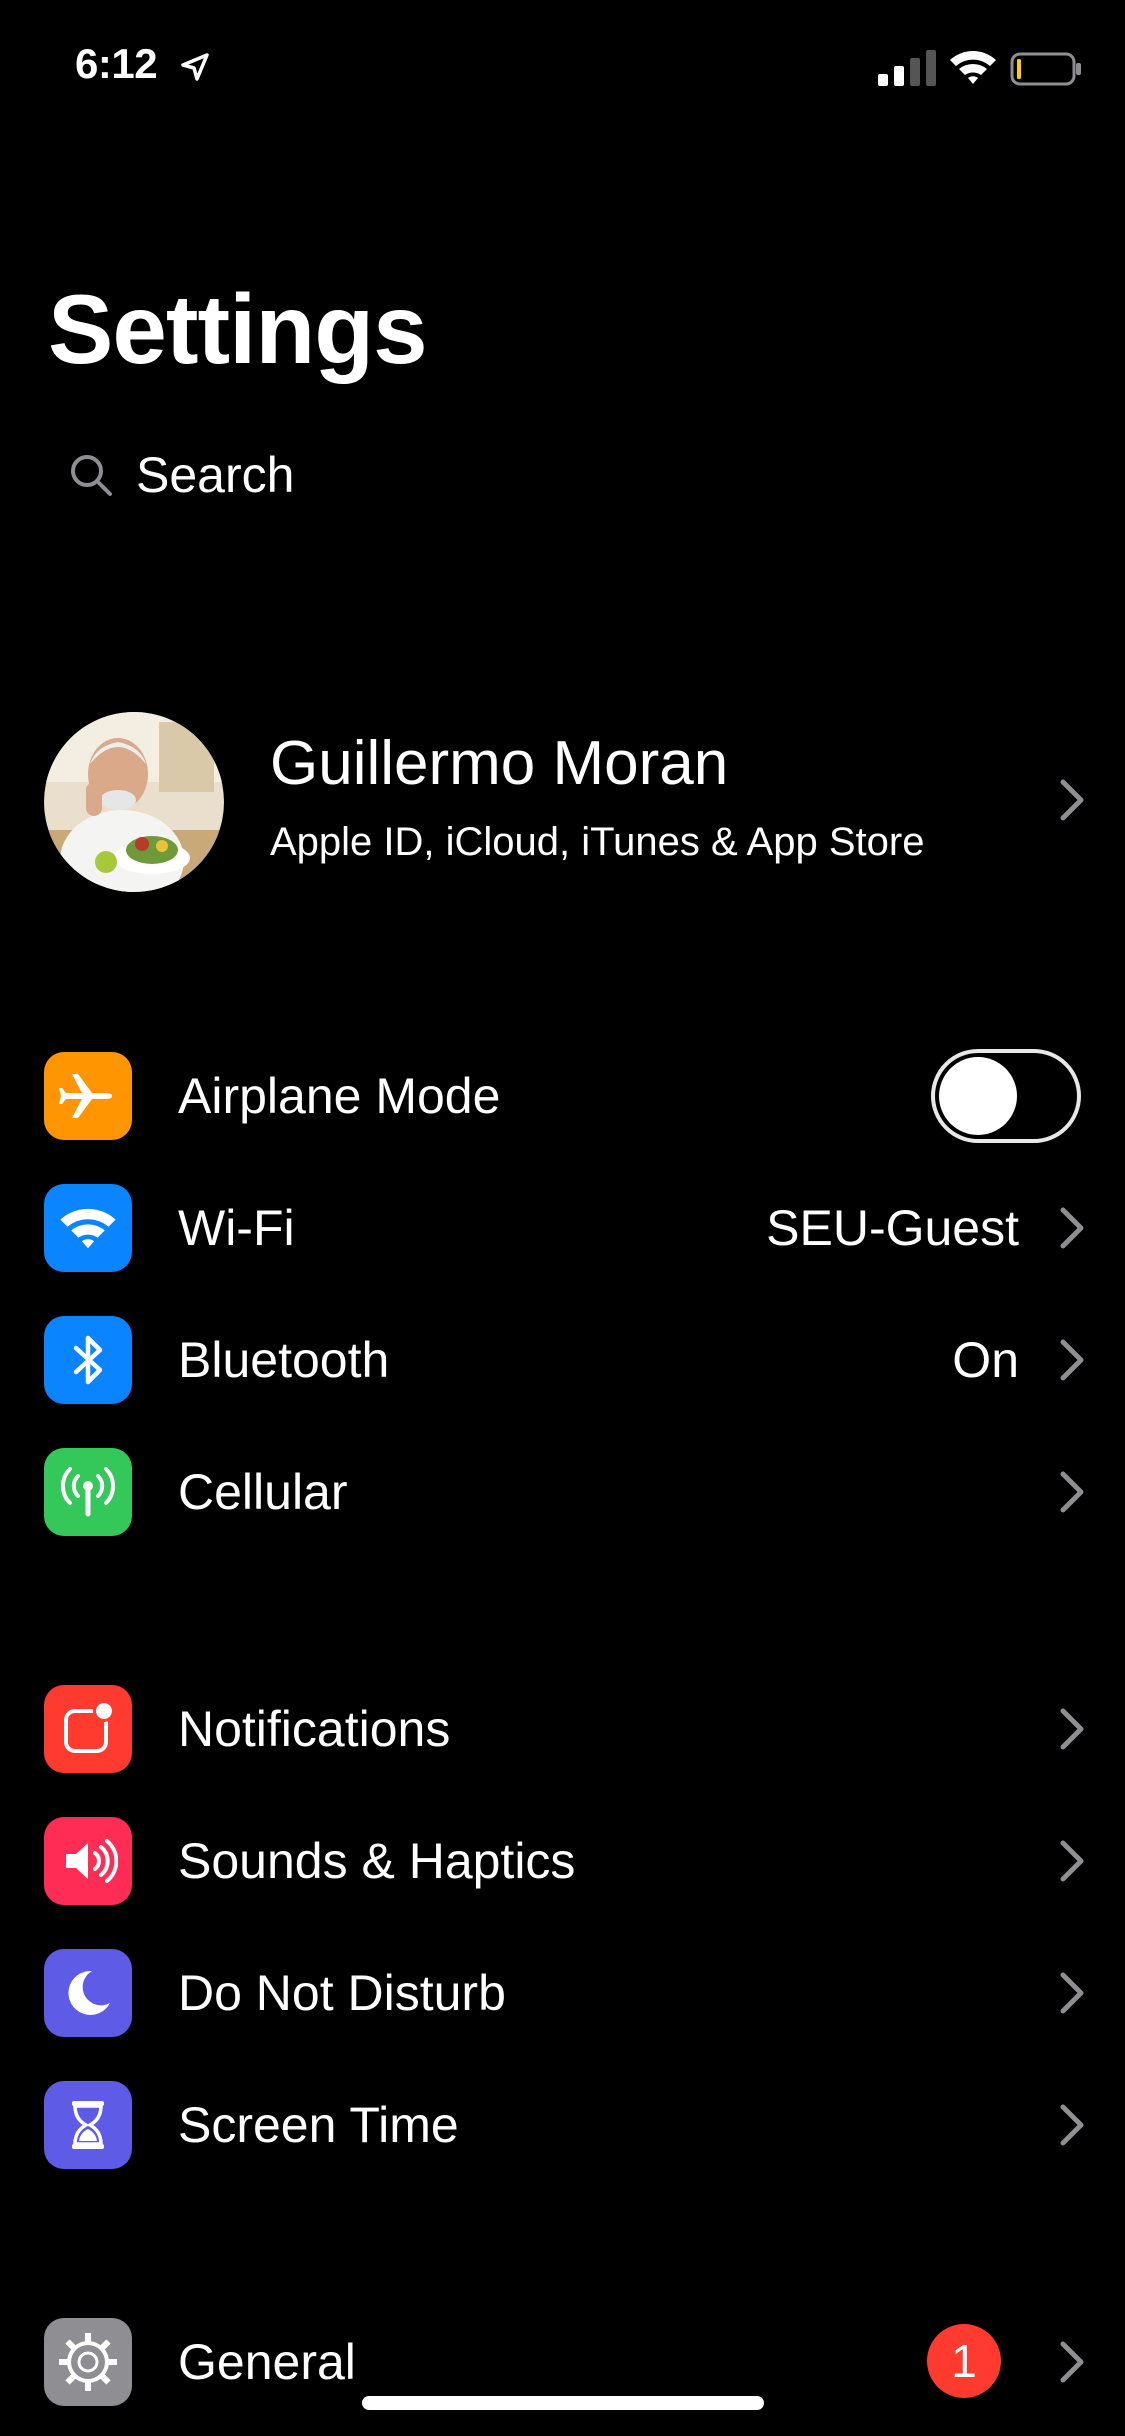 This screenshot has height=2436, width=1125. What do you see at coordinates (964, 2361) in the screenshot?
I see `notification-badge: 1` at bounding box center [964, 2361].